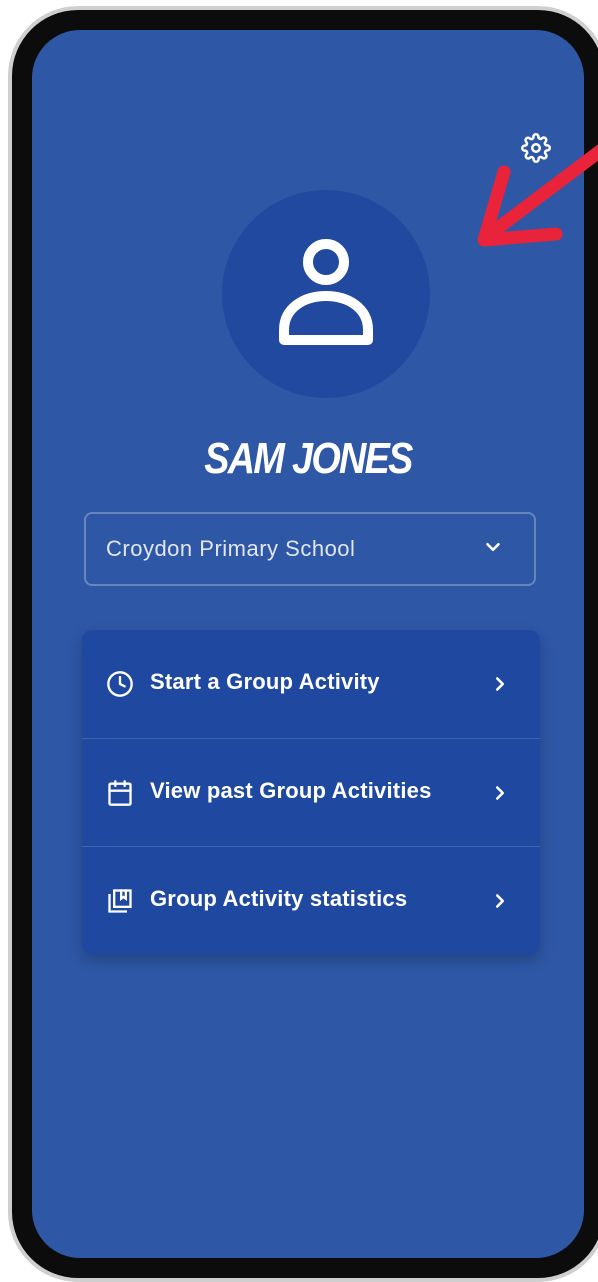 This screenshot has width=598, height=1282. What do you see at coordinates (291, 790) in the screenshot?
I see `menu-item-label: View past Group Activities` at bounding box center [291, 790].